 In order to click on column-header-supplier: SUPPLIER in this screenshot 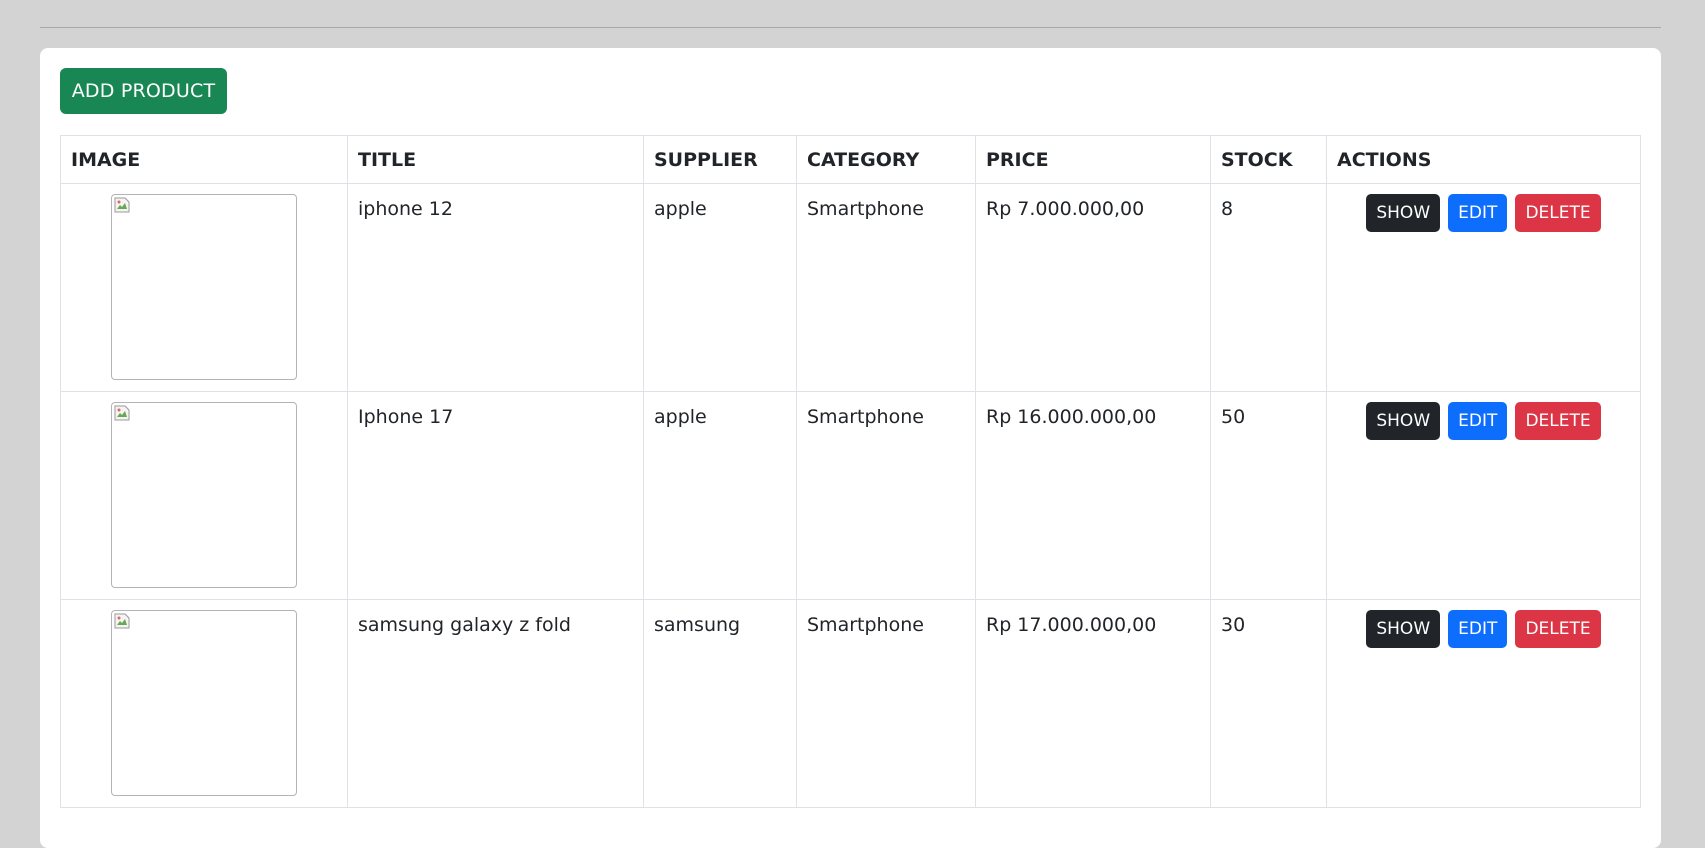, I will do `click(720, 159)`.